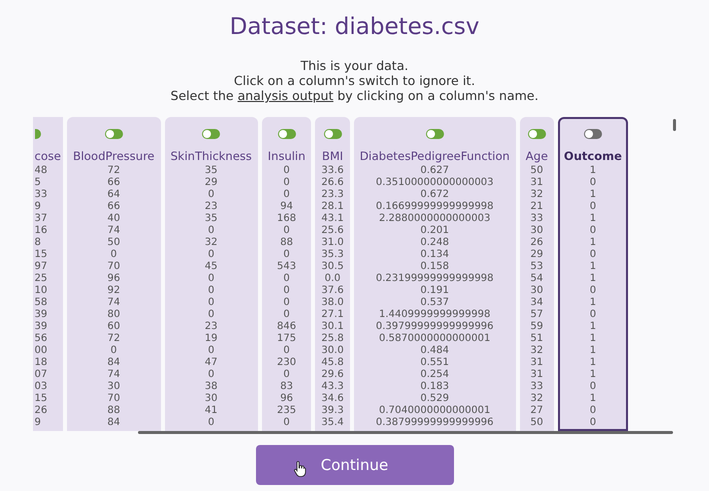  I want to click on table-cell-text: 25.8, so click(332, 339).